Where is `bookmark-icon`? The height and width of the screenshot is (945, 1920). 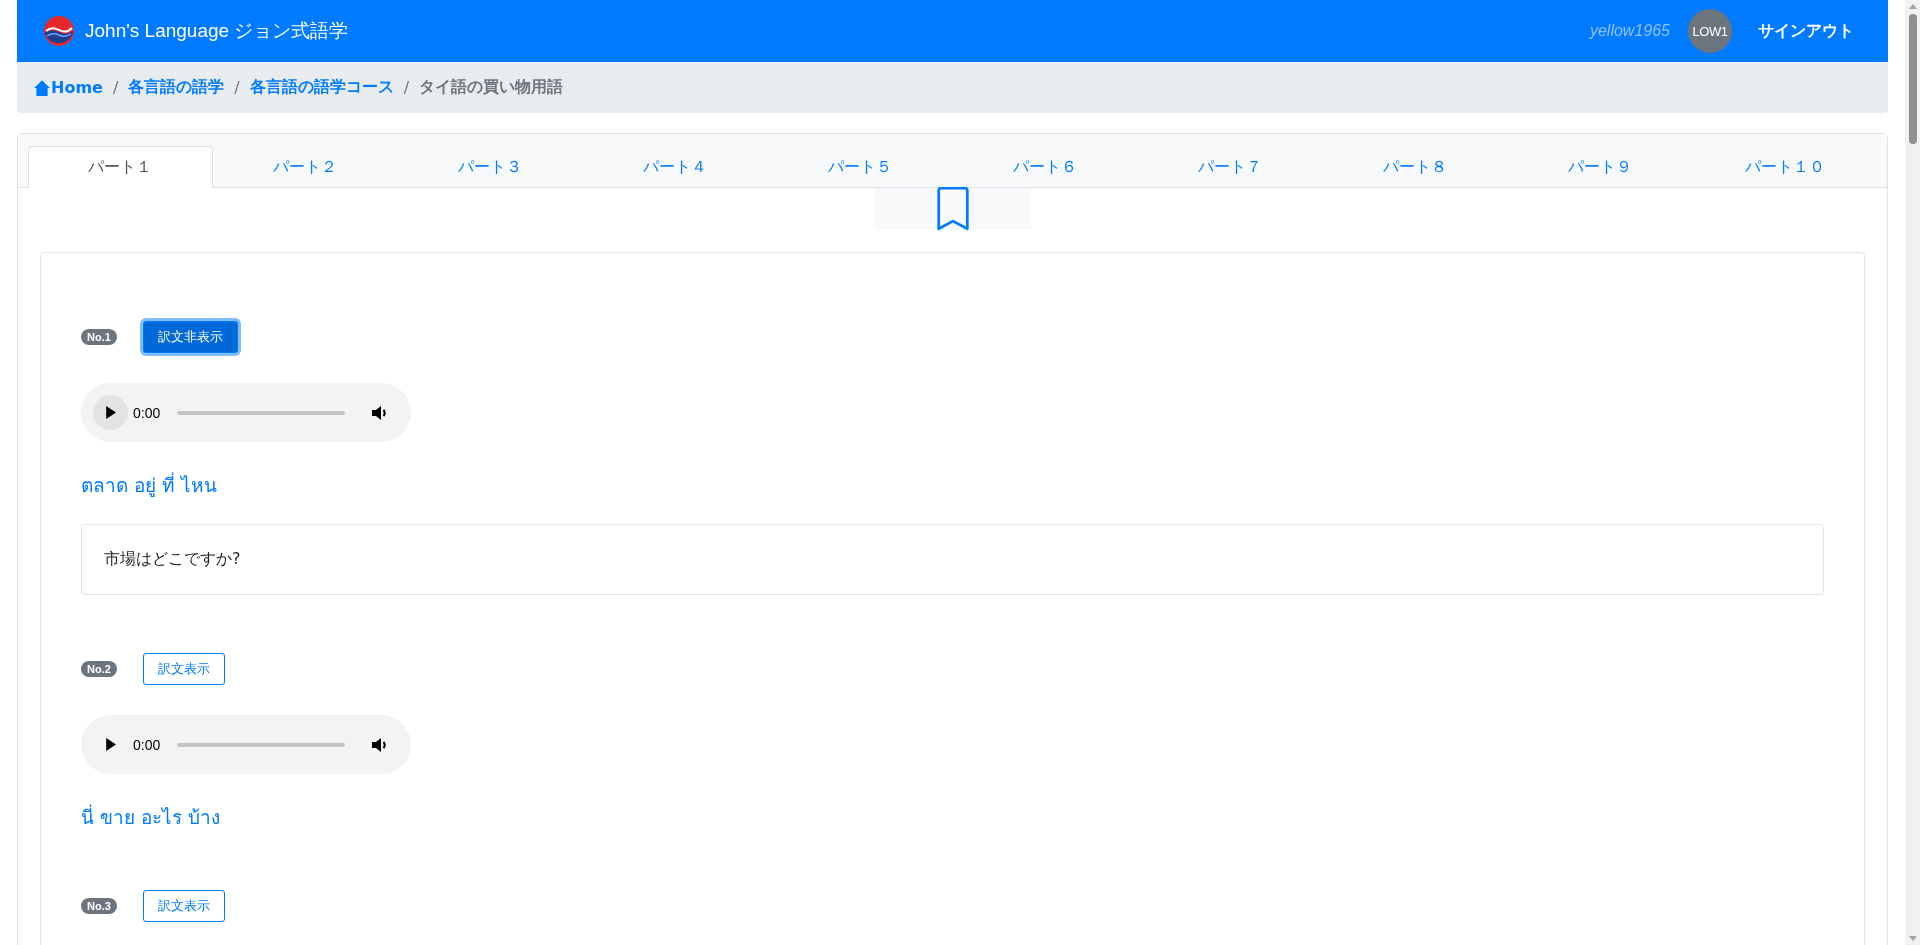 bookmark-icon is located at coordinates (952, 209).